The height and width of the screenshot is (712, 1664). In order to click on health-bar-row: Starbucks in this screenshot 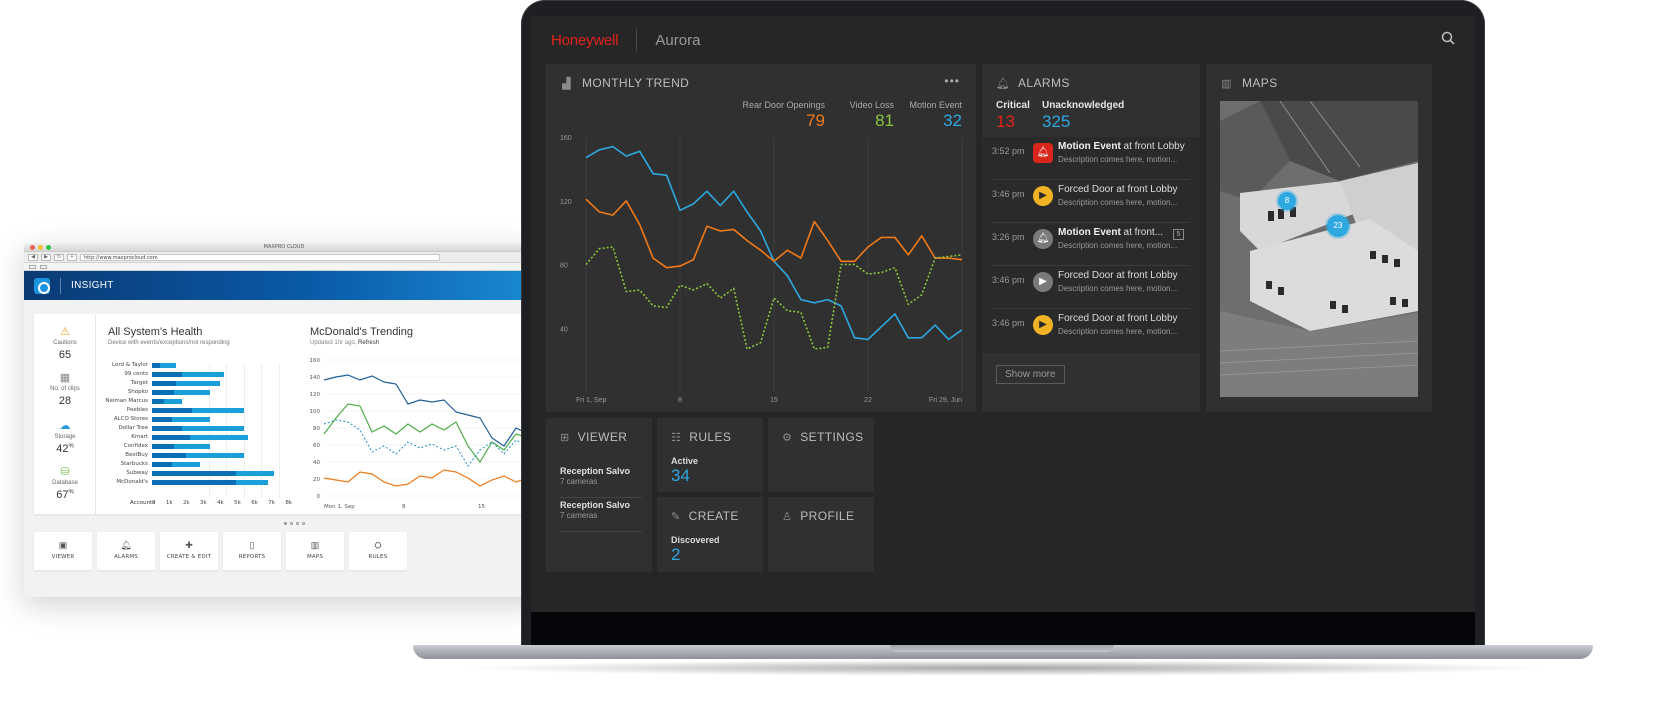, I will do `click(203, 464)`.